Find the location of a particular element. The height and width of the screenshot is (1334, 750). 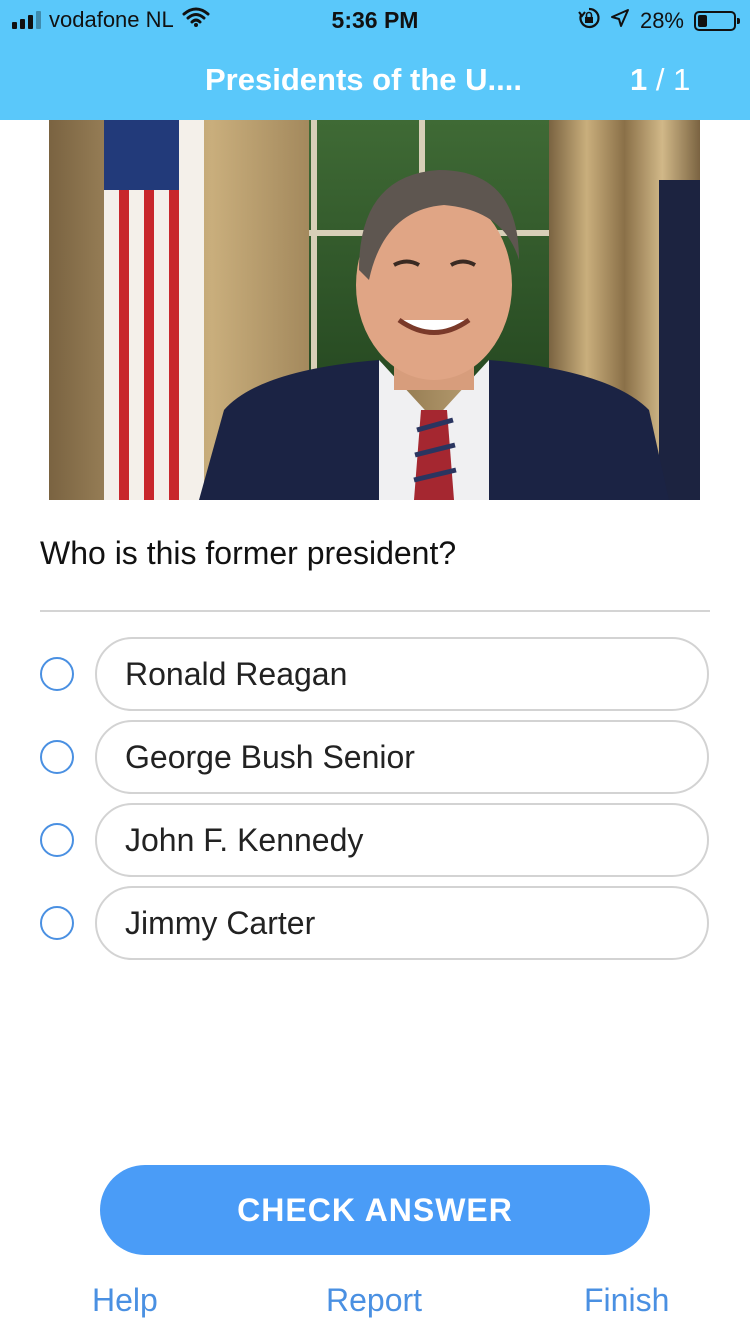

answer-option-2: George Bush Senior is located at coordinates (375, 757).